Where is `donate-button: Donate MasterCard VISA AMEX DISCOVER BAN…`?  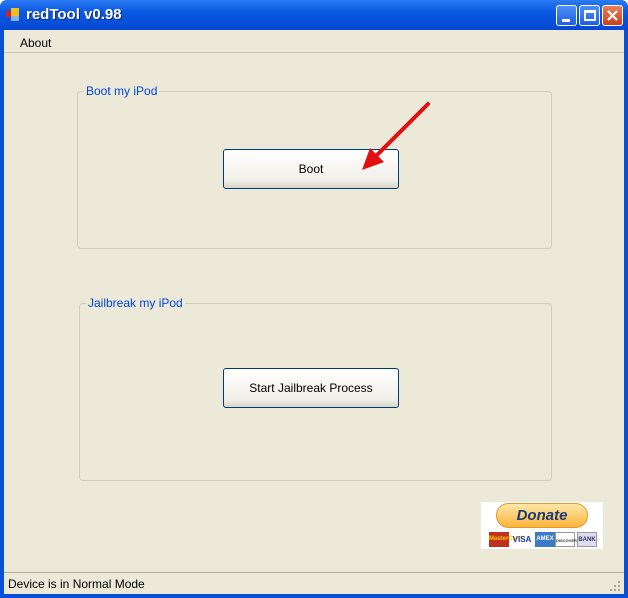
donate-button: Donate MasterCard VISA AMEX DISCOVER BAN… is located at coordinates (542, 525).